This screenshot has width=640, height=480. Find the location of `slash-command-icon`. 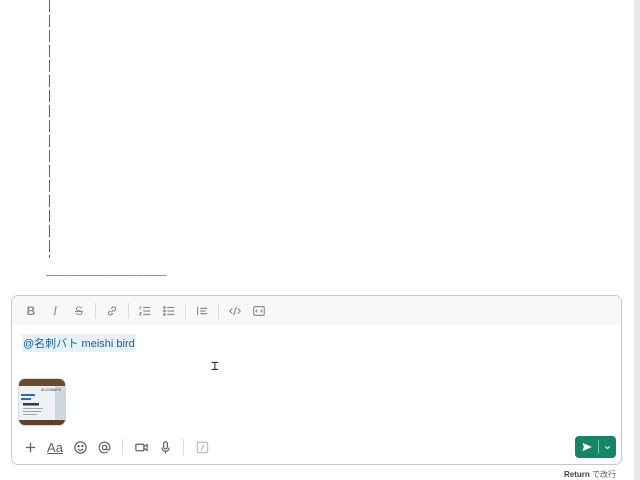

slash-command-icon is located at coordinates (202, 447).